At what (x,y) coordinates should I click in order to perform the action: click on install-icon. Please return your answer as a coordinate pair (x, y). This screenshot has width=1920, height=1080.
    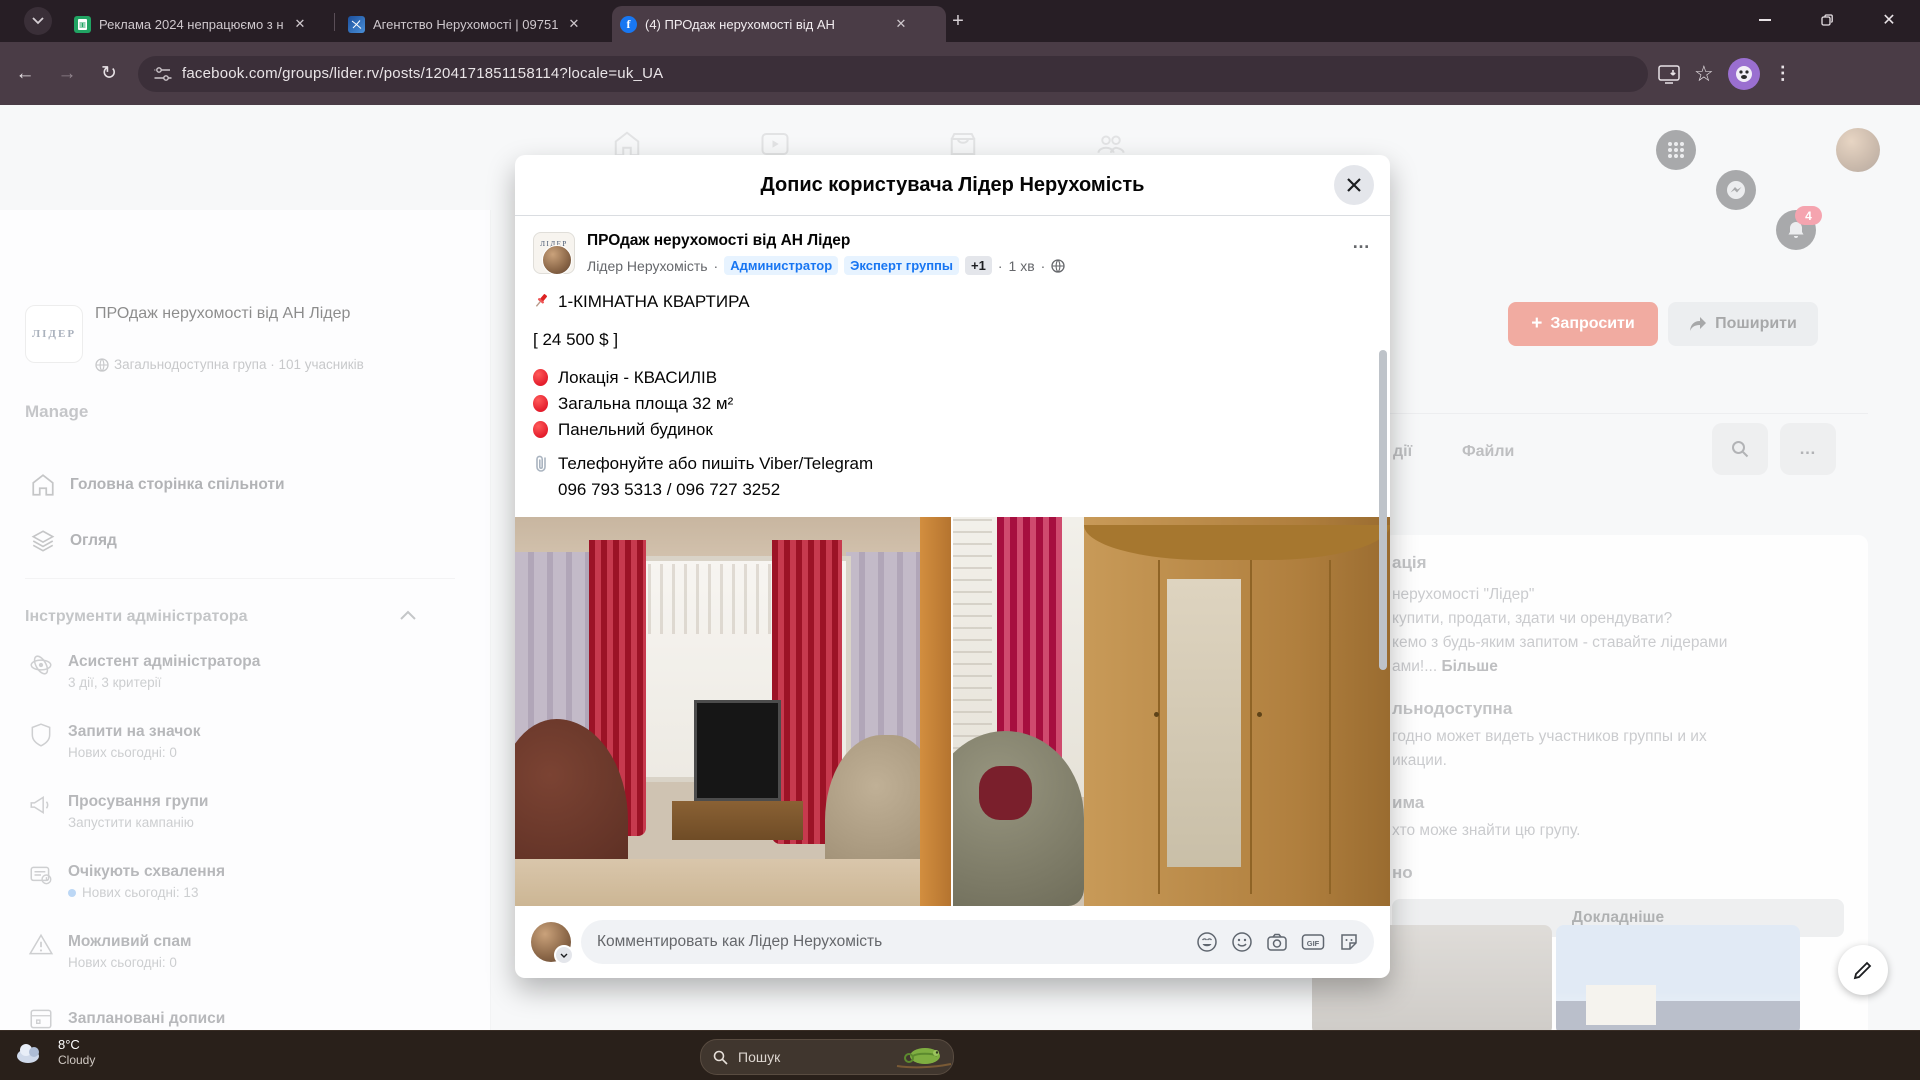
    Looking at the image, I should click on (1669, 74).